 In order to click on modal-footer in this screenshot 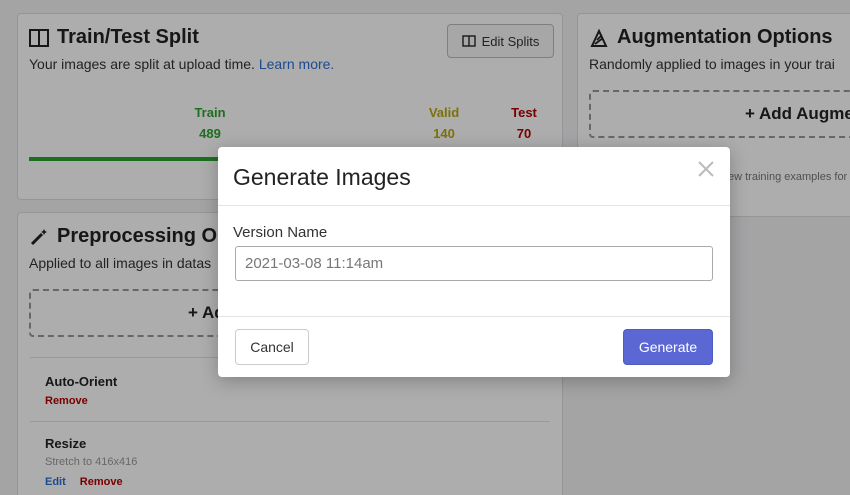, I will do `click(474, 316)`.